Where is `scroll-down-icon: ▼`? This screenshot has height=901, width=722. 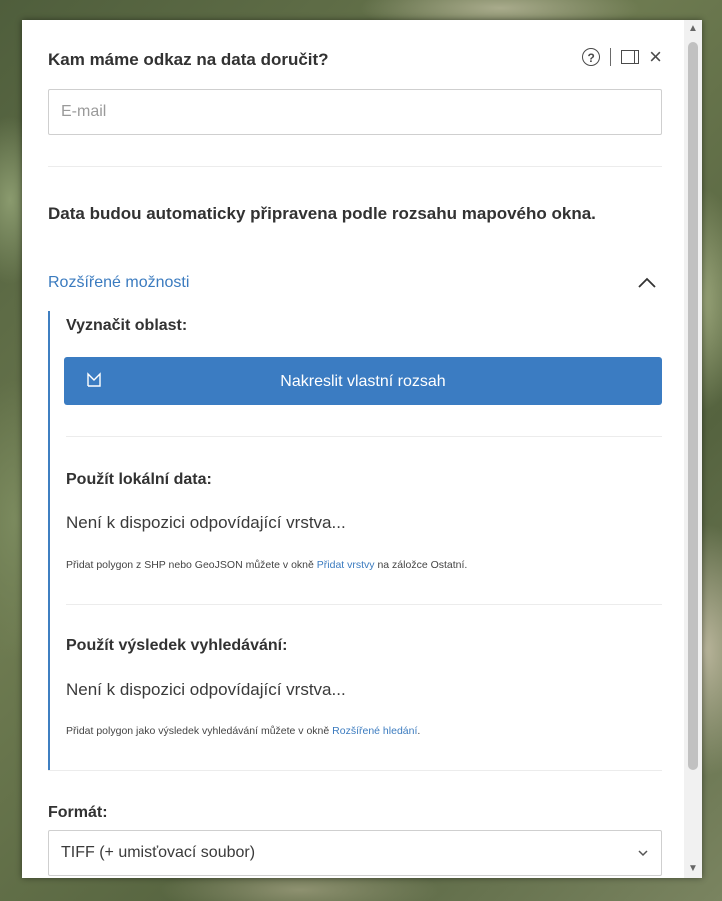
scroll-down-icon: ▼ is located at coordinates (693, 869).